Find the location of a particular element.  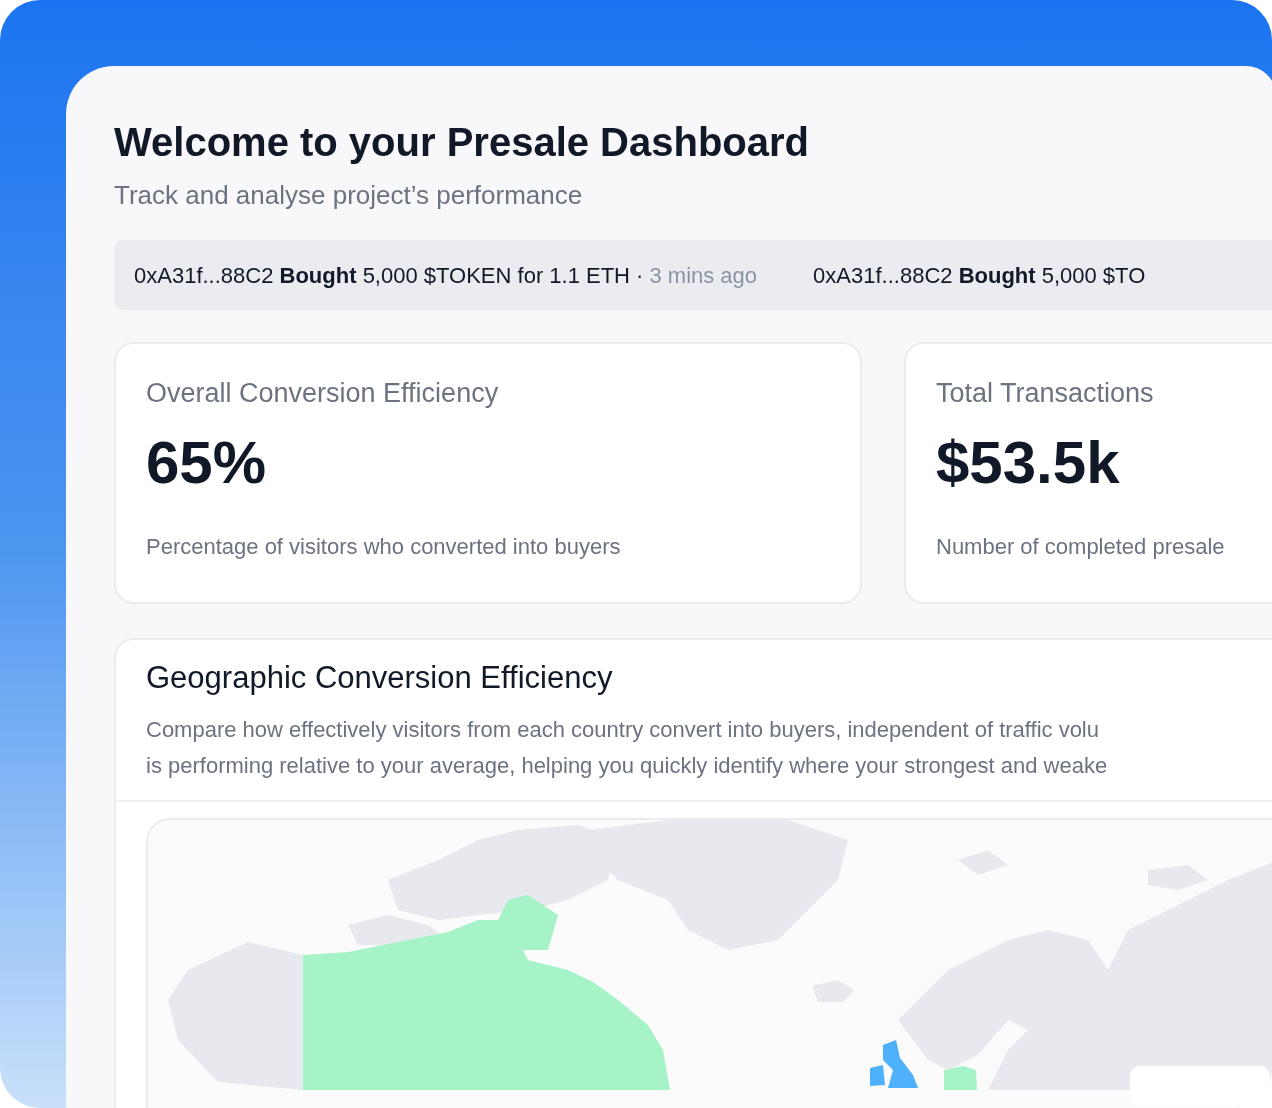

stat-label: Overall Conversion Efficiency is located at coordinates (323, 393).